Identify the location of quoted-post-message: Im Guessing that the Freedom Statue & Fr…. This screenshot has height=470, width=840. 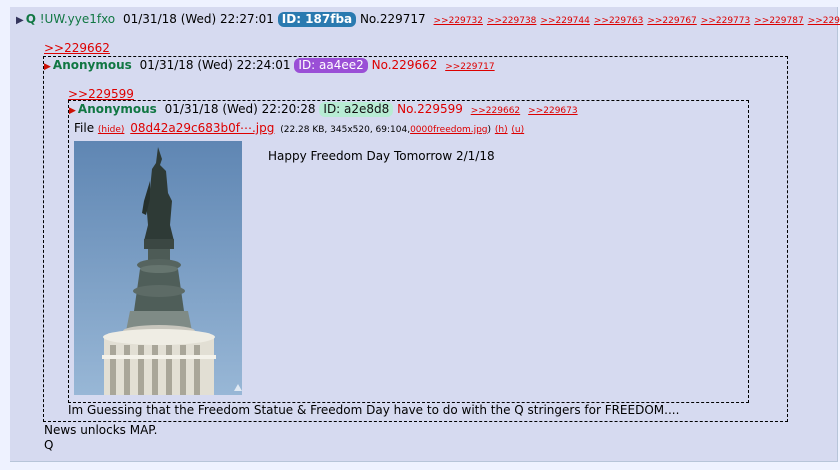
(374, 410).